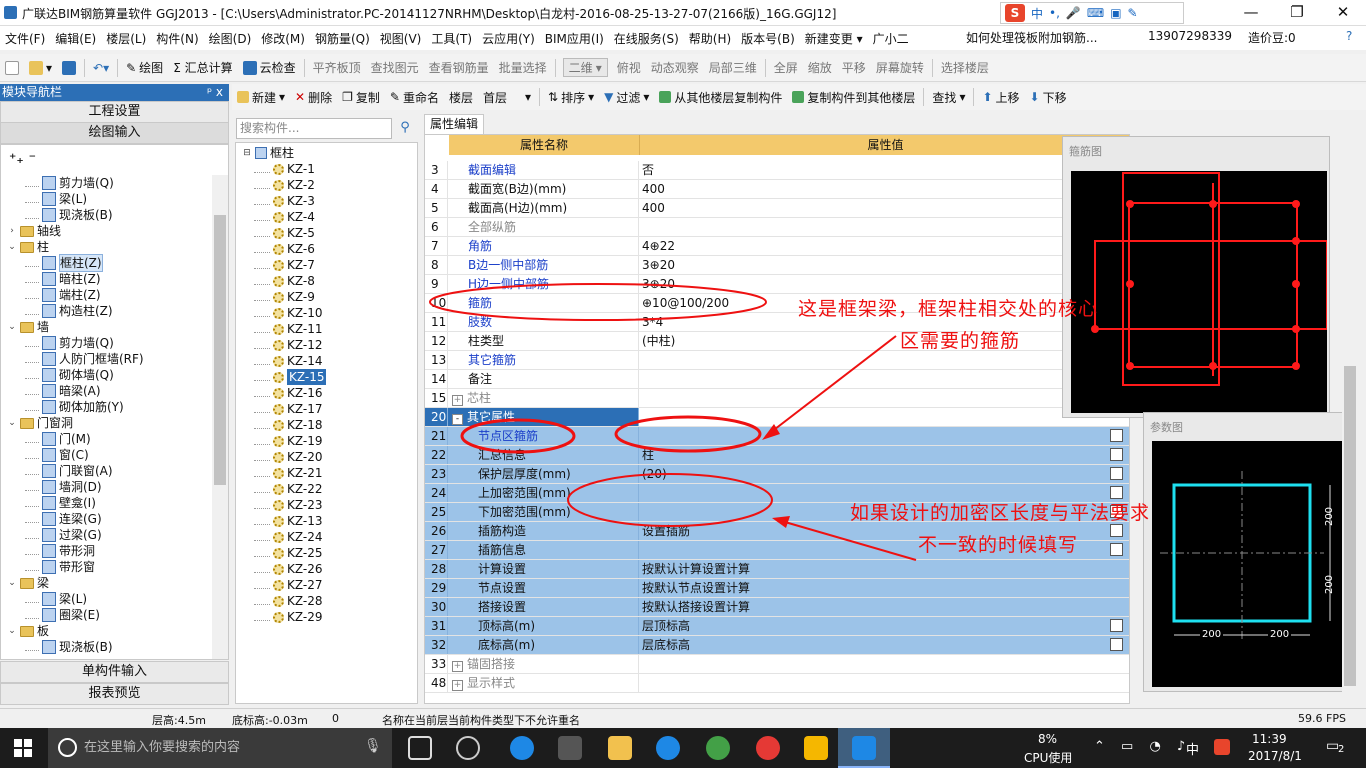  I want to click on component-item: KZ-8, so click(284, 281).